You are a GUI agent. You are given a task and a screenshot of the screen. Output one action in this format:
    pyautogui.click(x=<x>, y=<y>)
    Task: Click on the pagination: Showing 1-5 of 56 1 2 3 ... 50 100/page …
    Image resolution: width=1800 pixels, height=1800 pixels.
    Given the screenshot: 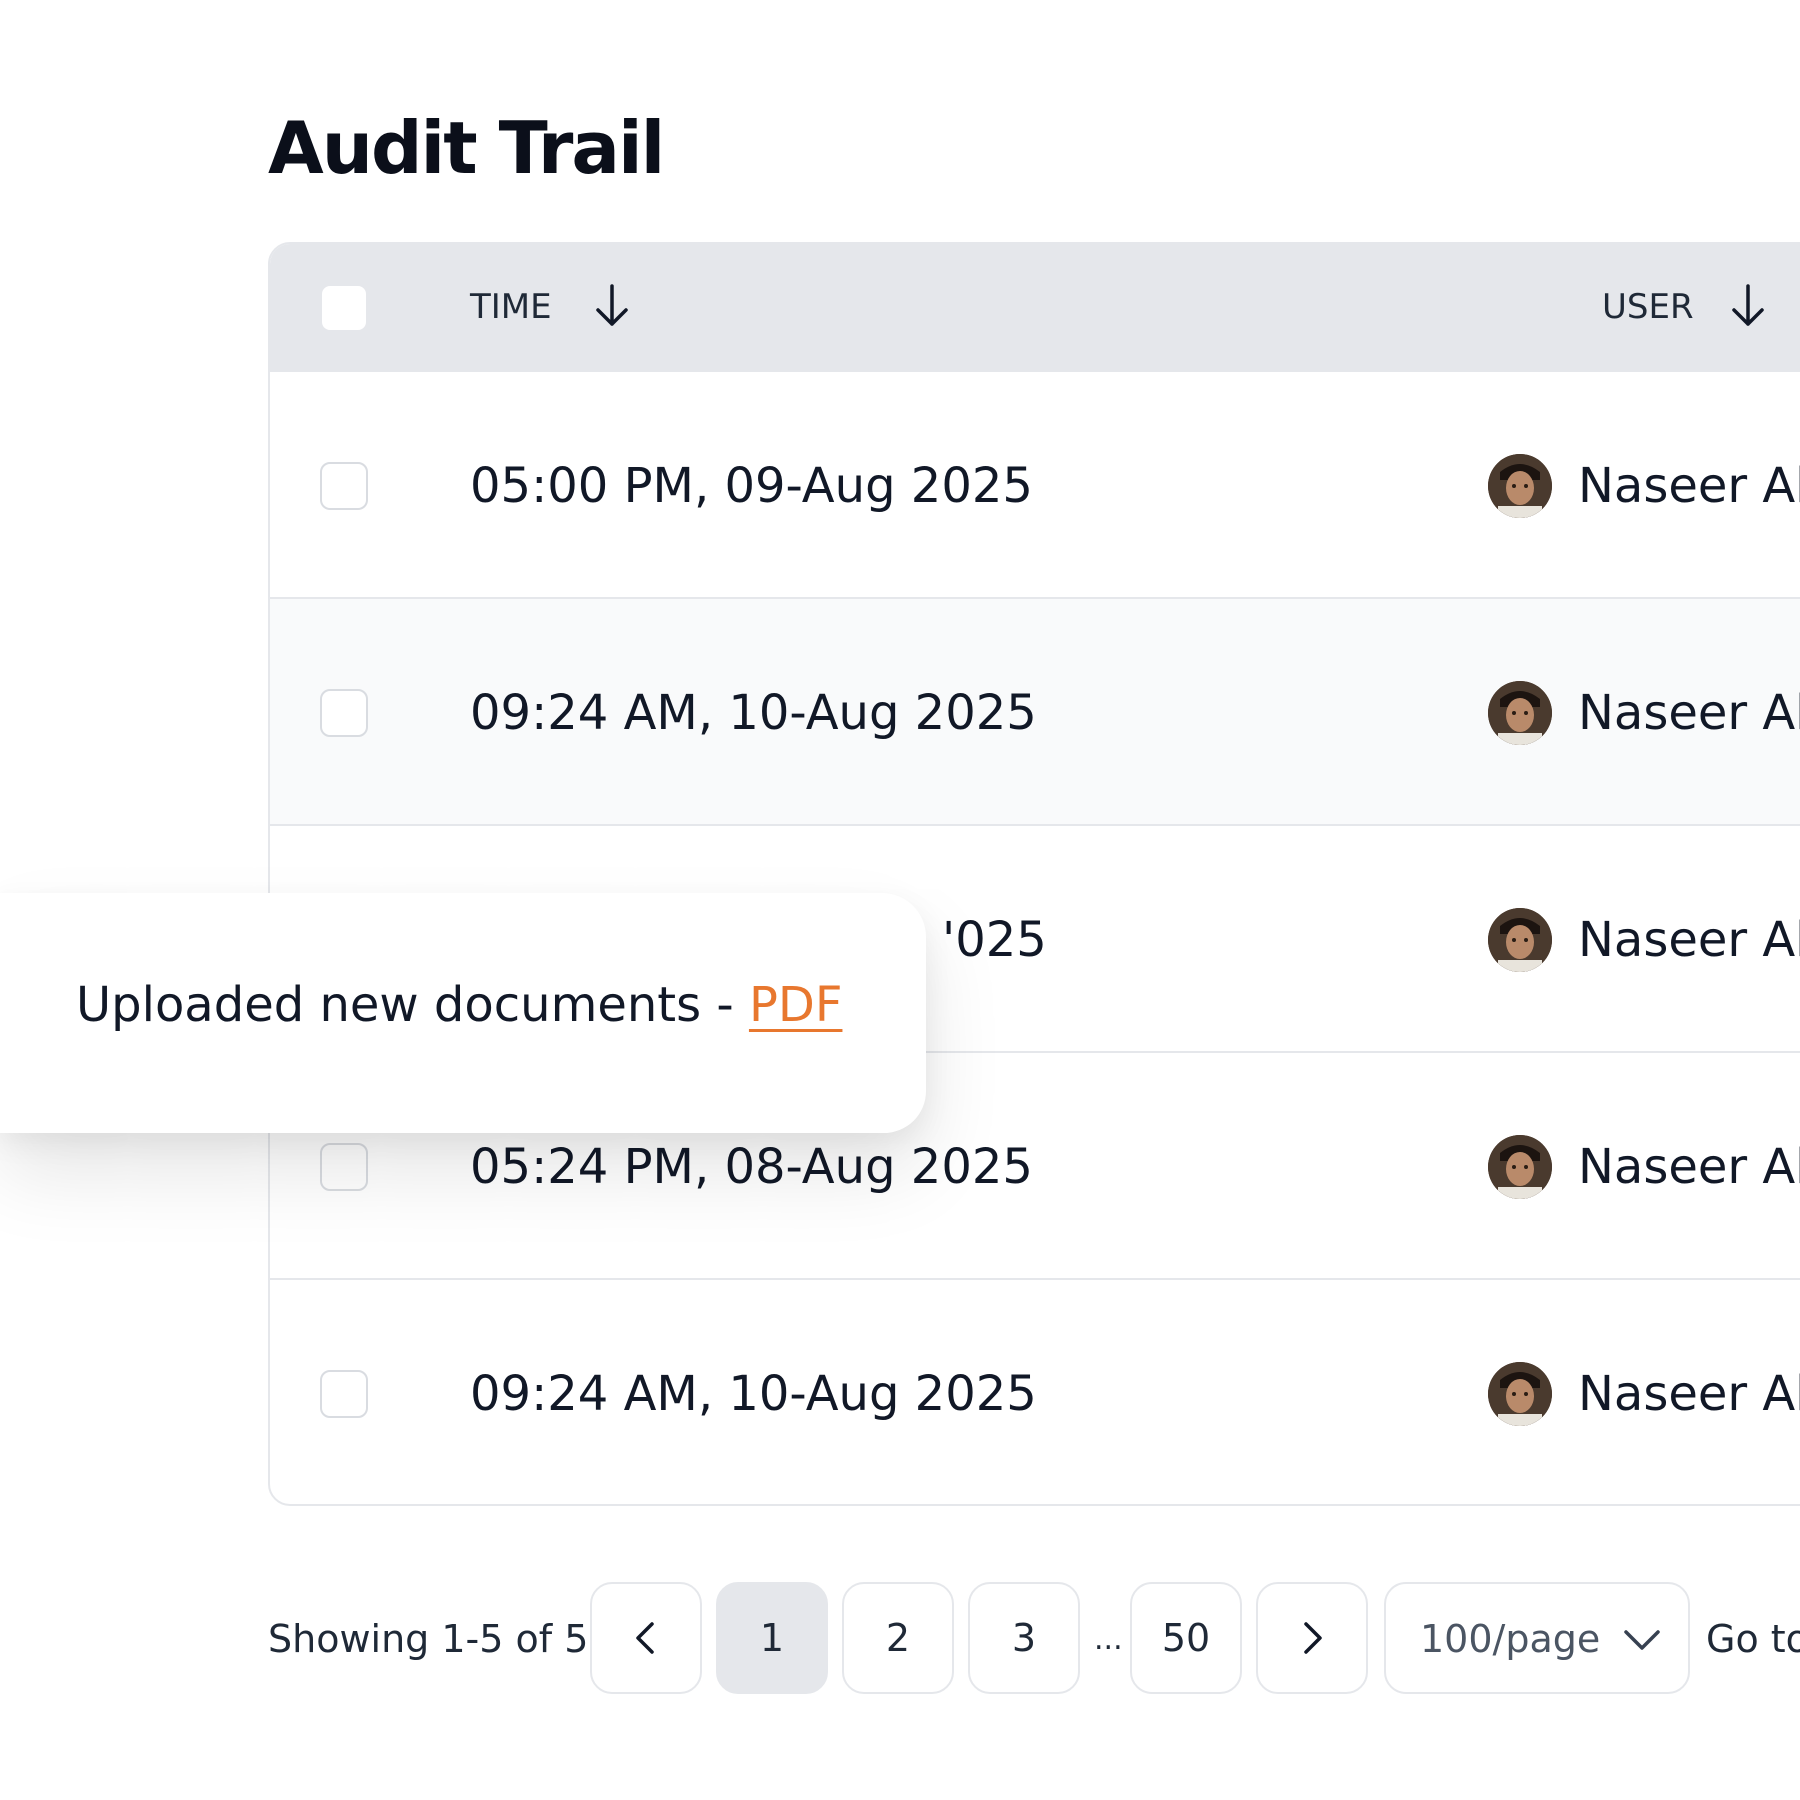 What is the action you would take?
    pyautogui.click(x=1034, y=1638)
    